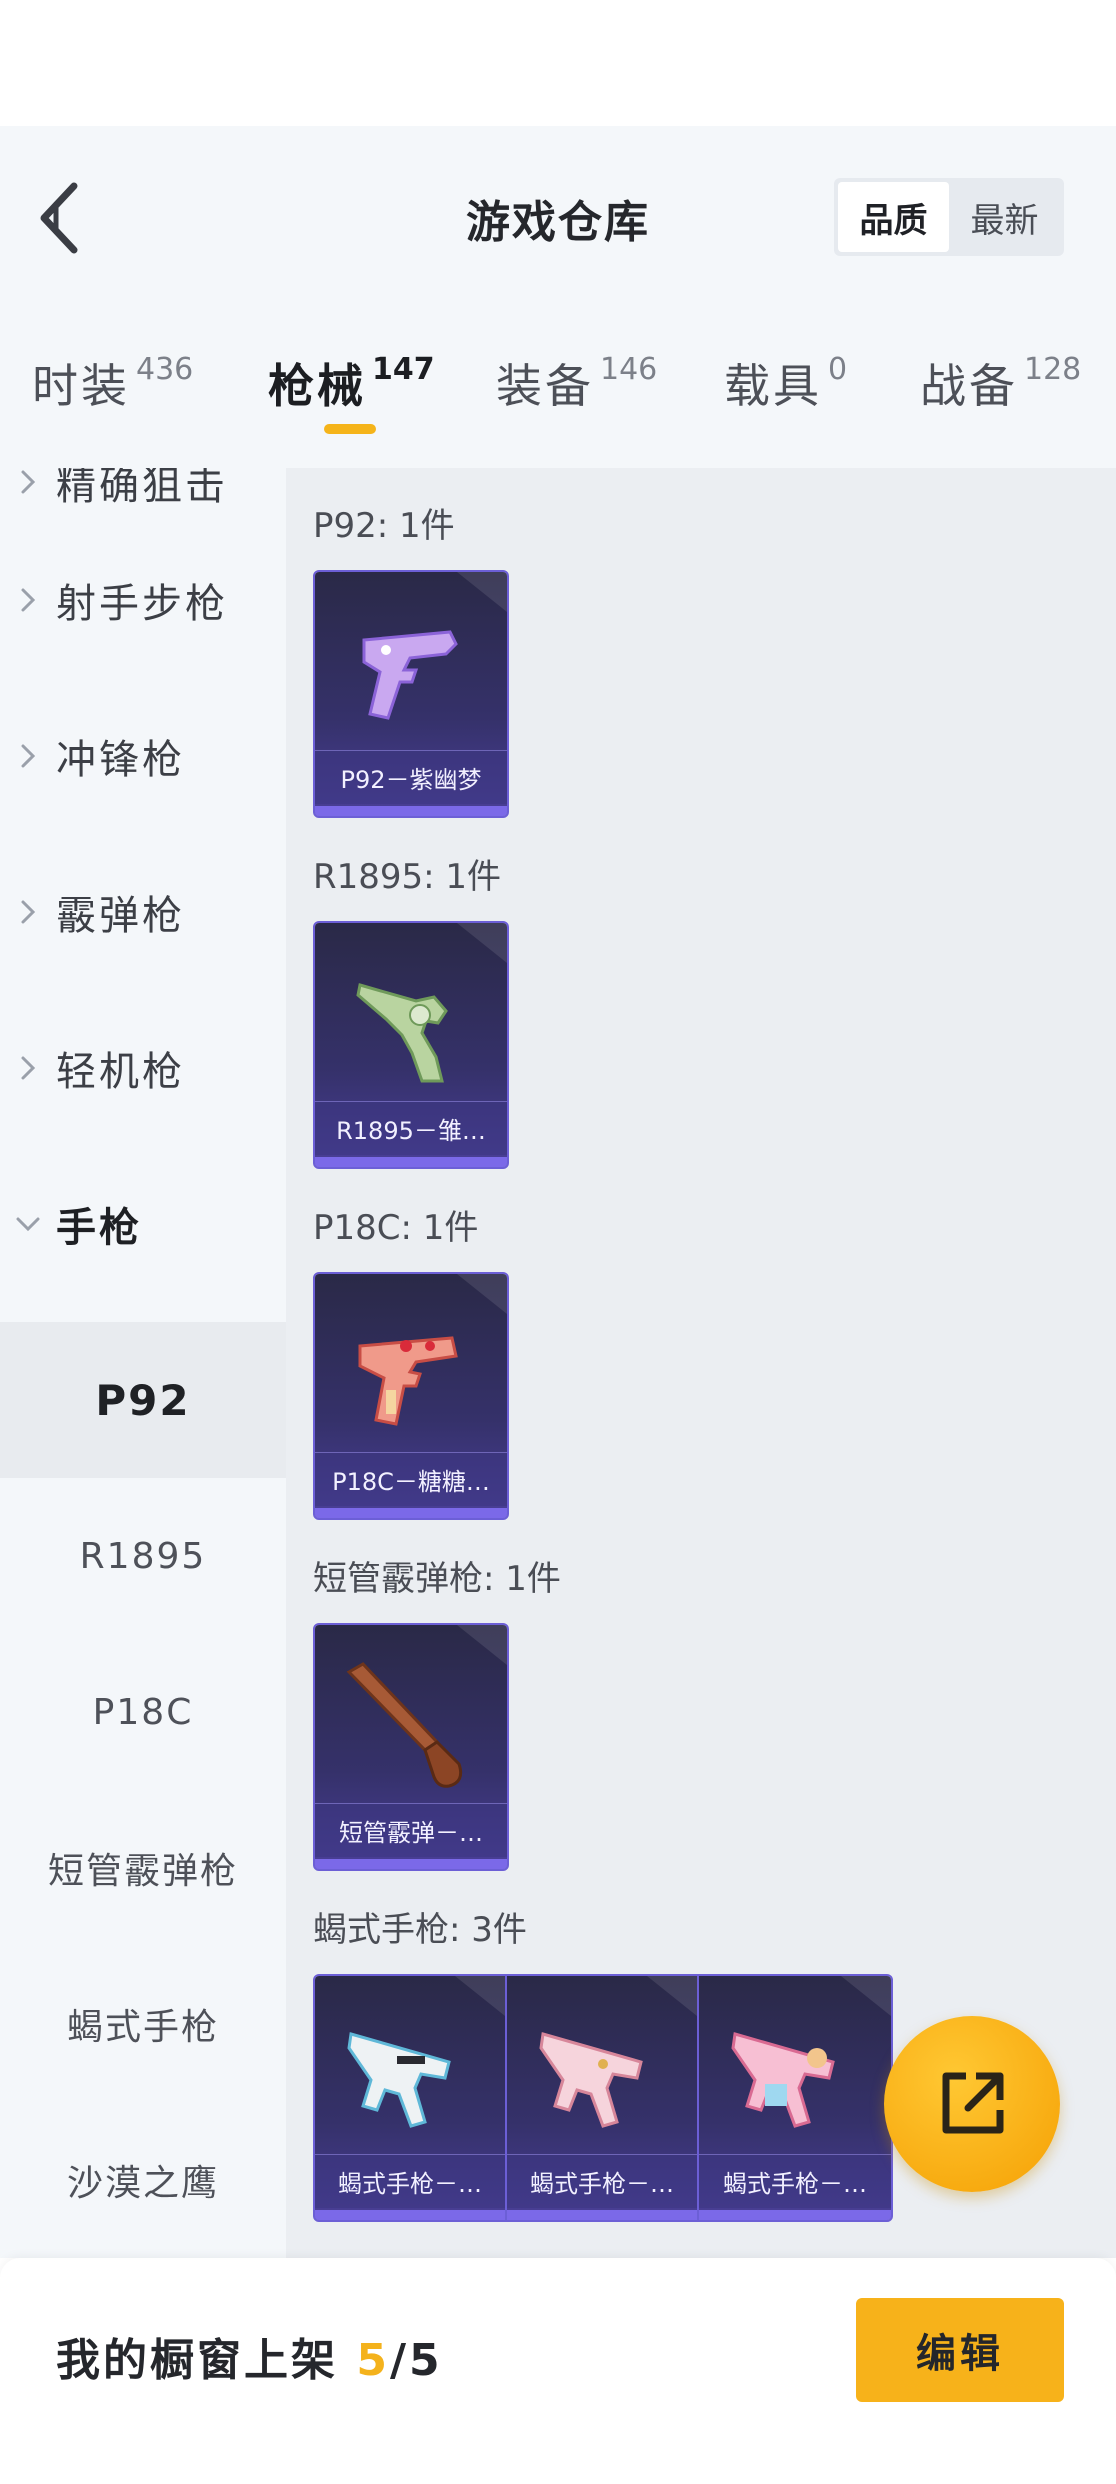  I want to click on edit-button: 编辑, so click(960, 2350).